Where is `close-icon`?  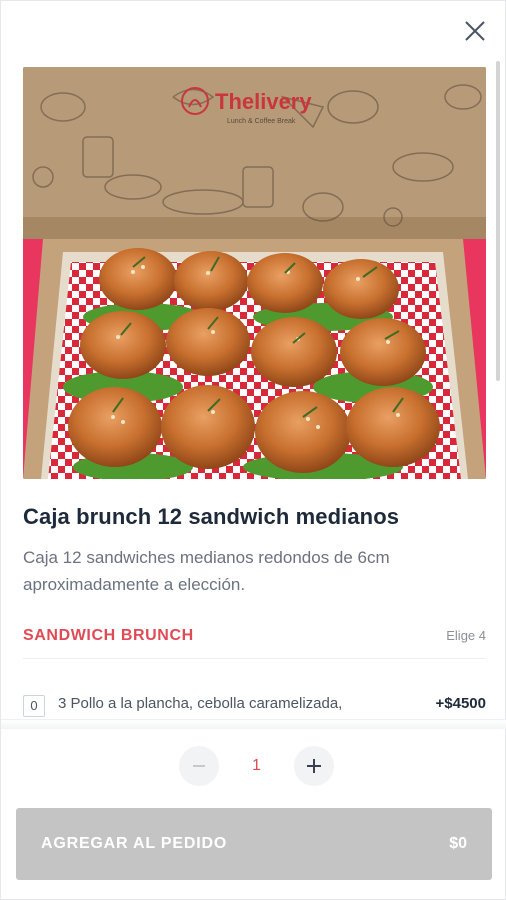 close-icon is located at coordinates (475, 31).